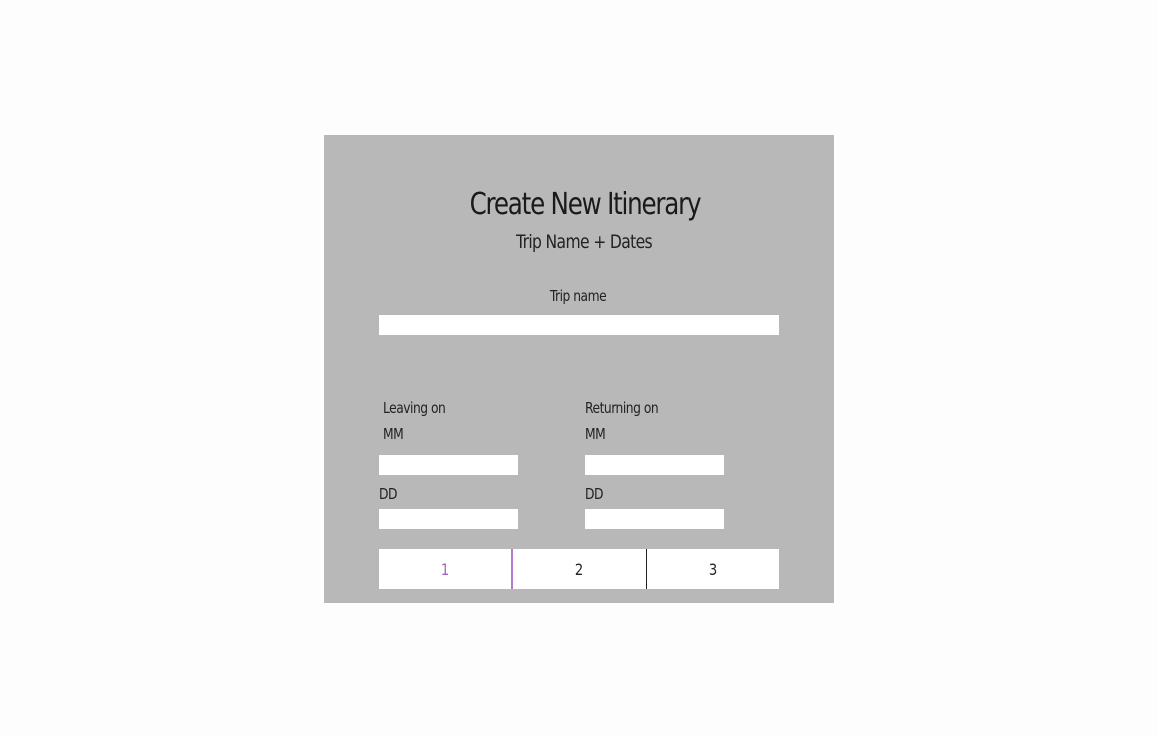 This screenshot has height=736, width=1157. I want to click on step-1-label: 1, so click(445, 569).